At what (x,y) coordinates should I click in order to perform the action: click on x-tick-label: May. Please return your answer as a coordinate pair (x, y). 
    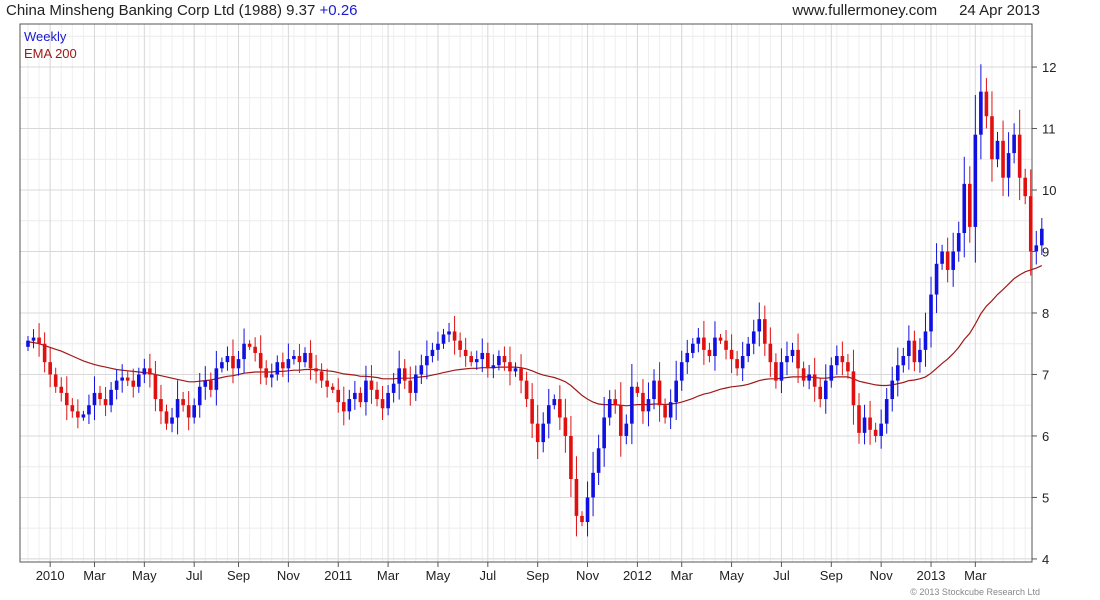
    Looking at the image, I should click on (144, 575).